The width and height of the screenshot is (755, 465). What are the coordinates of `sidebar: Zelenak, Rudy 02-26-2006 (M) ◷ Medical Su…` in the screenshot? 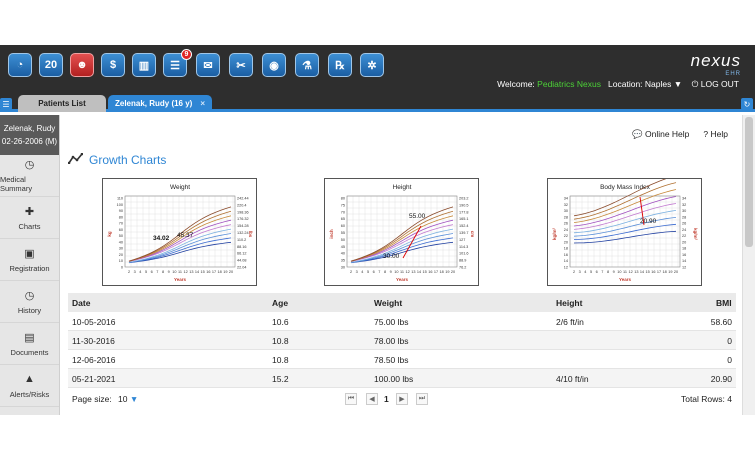 It's located at (30, 265).